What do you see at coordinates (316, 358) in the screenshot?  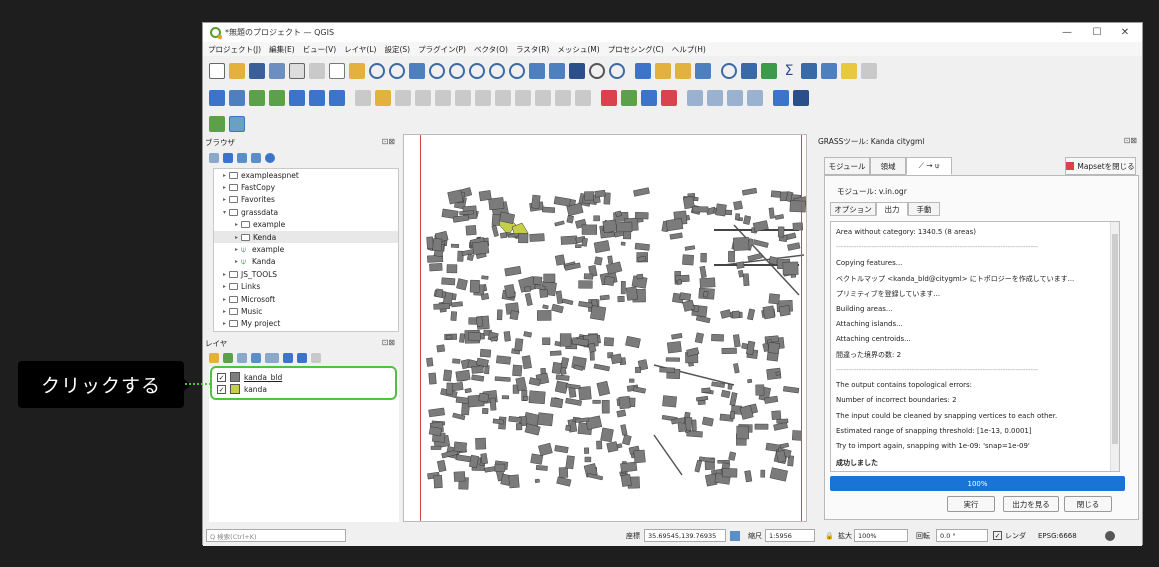 I see `remove-layer-icon` at bounding box center [316, 358].